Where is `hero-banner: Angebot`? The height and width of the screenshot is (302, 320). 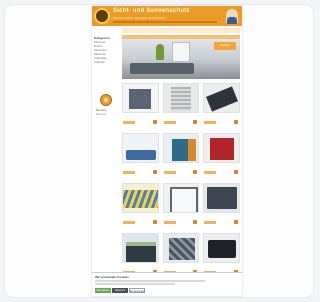 hero-banner: Angebot is located at coordinates (181, 57).